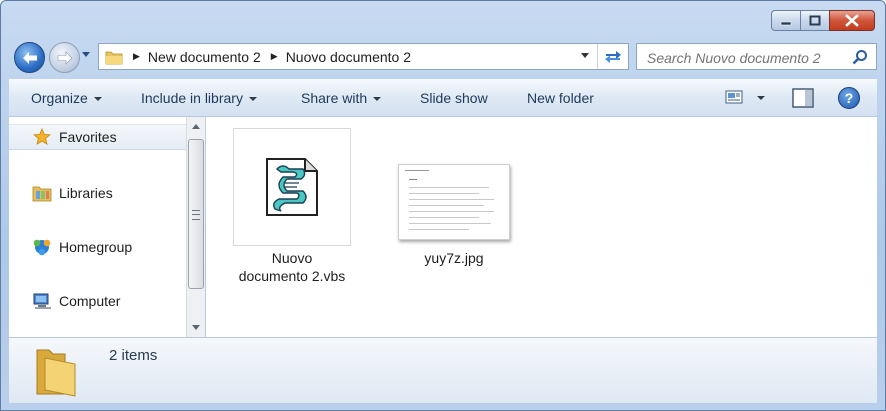 The height and width of the screenshot is (411, 886). Describe the element at coordinates (454, 98) in the screenshot. I see `slide-show-button: Slide show` at that location.